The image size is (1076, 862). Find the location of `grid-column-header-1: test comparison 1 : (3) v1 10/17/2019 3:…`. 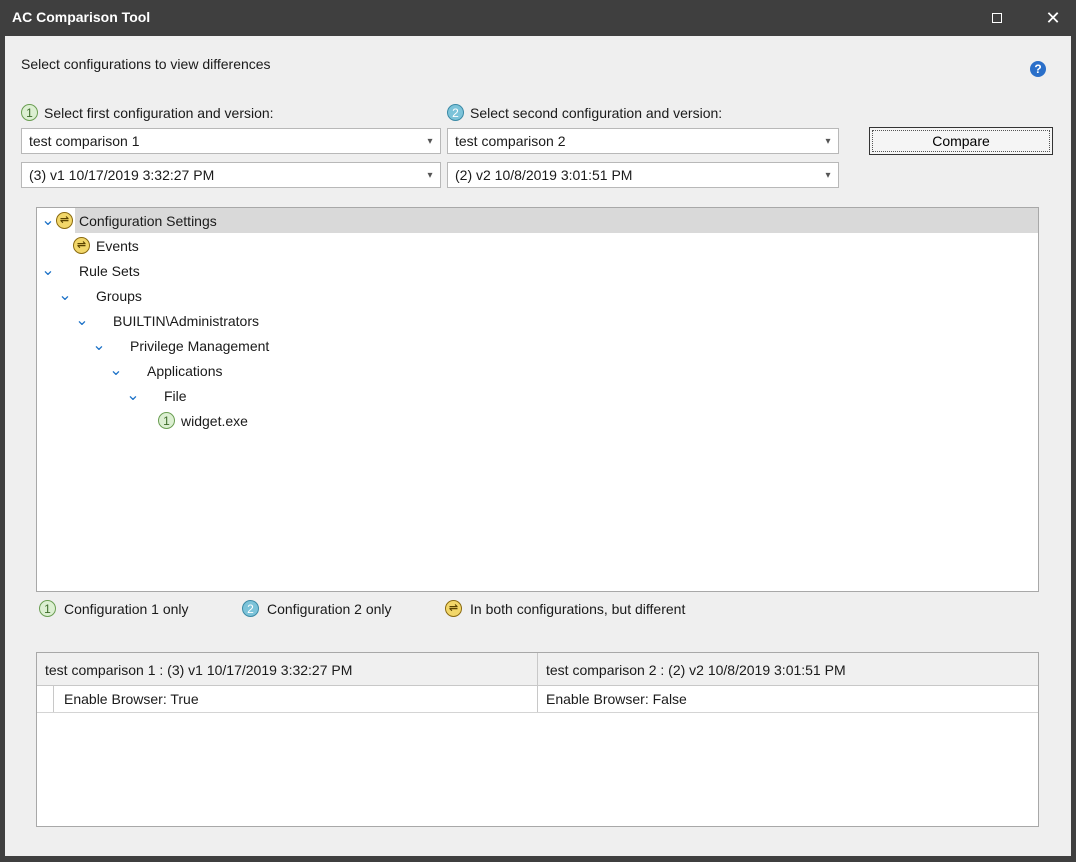

grid-column-header-1: test comparison 1 : (3) v1 10/17/2019 3:… is located at coordinates (287, 669).